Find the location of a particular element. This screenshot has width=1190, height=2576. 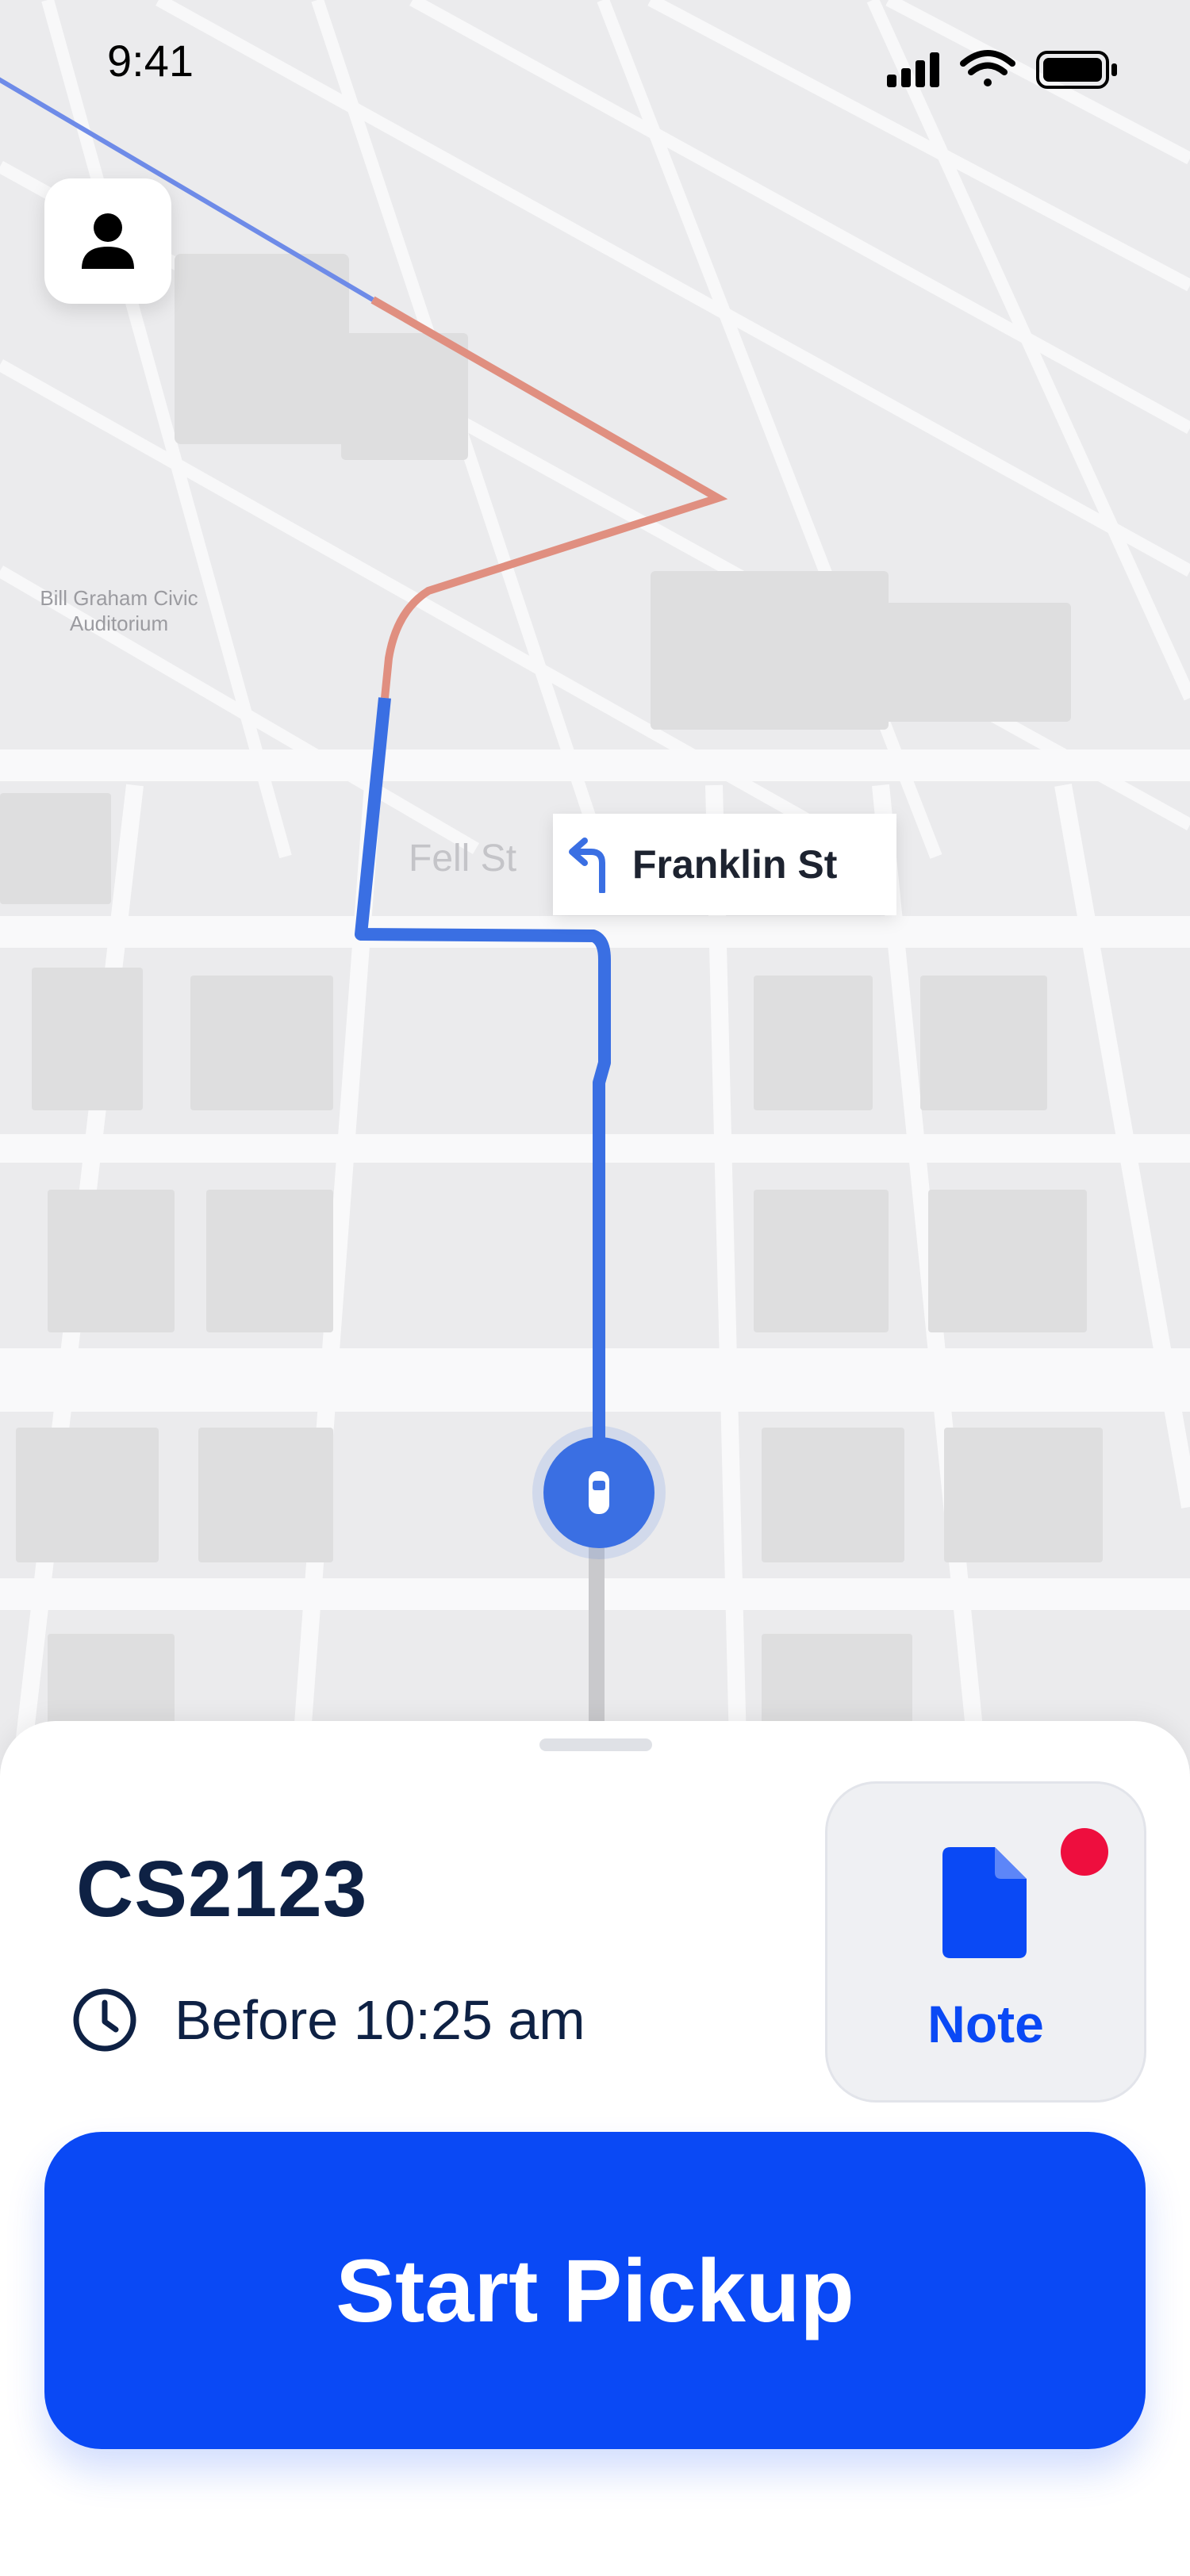

deadline-text: Before 10:25 am is located at coordinates (380, 2020).